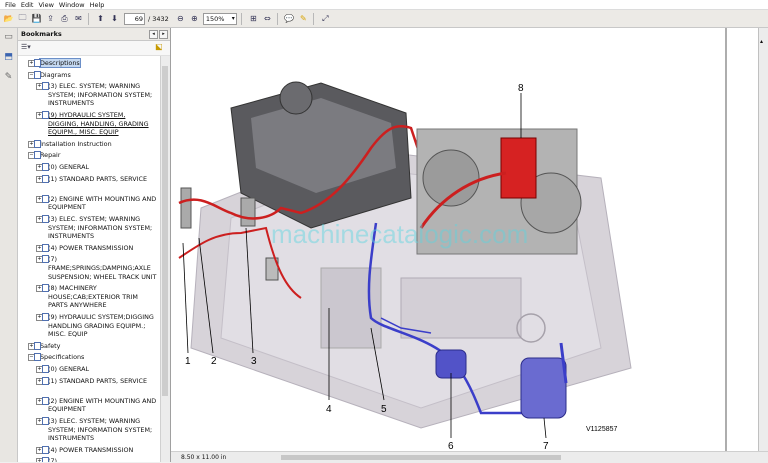 Image resolution: width=768 pixels, height=463 pixels. What do you see at coordinates (303, 18) in the screenshot?
I see `highlight-icon: ✎` at bounding box center [303, 18].